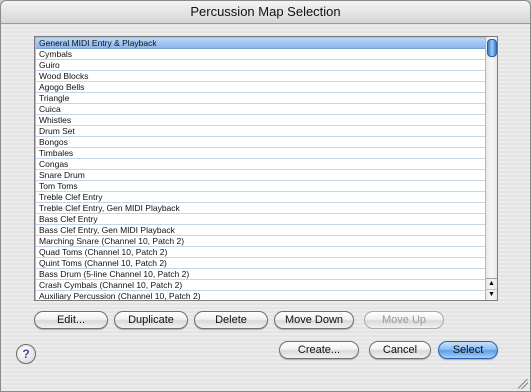 This screenshot has height=392, width=531. I want to click on list-scrollbar: ▲ ▼, so click(491, 168).